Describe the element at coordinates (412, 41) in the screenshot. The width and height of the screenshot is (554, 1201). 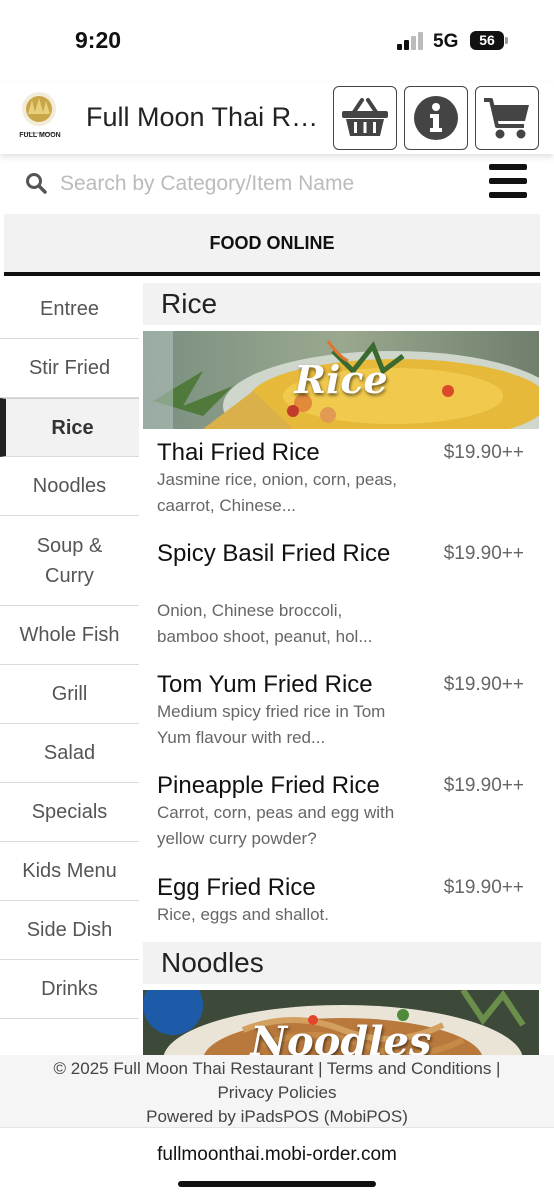
I see `signal-icon` at that location.